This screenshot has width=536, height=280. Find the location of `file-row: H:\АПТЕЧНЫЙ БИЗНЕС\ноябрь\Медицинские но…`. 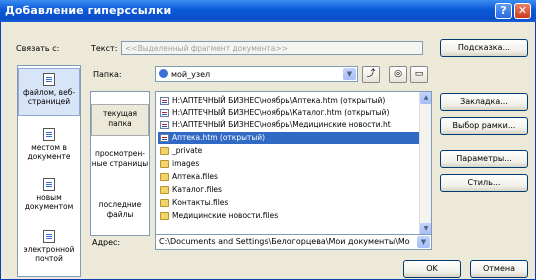

file-row: H:\АПТЕЧНЫЙ БИЗНЕС\ноябрь\Медицинские но… is located at coordinates (289, 125).